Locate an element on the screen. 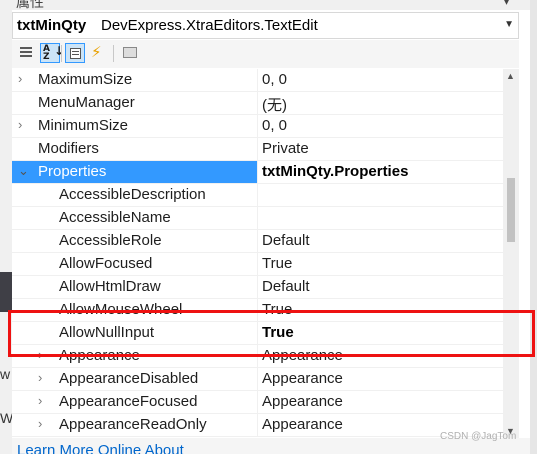 The image size is (537, 454). panel-title-bar: 属性 ▾ is located at coordinates (271, 5).